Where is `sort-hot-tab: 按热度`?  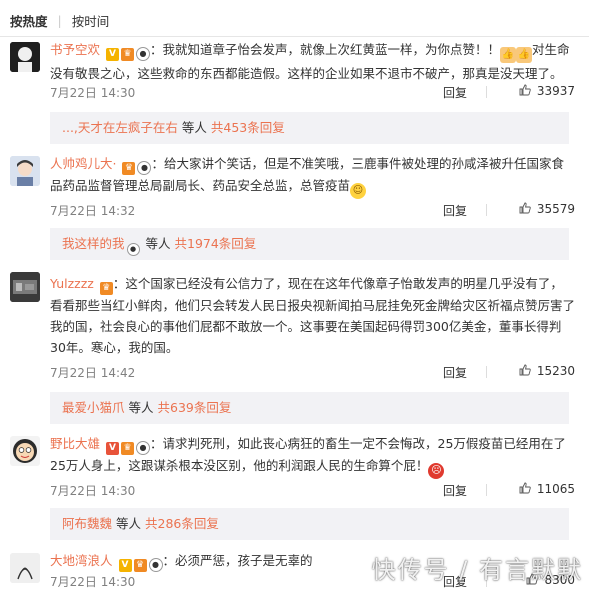
sort-hot-tab: 按热度 is located at coordinates (32, 20).